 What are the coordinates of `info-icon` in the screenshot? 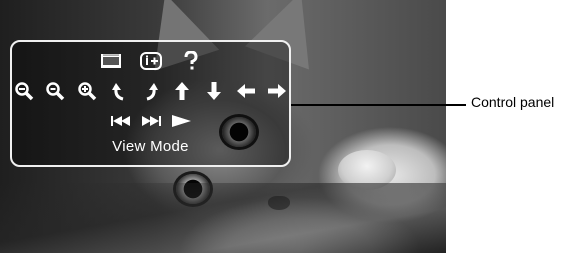 It's located at (151, 61).